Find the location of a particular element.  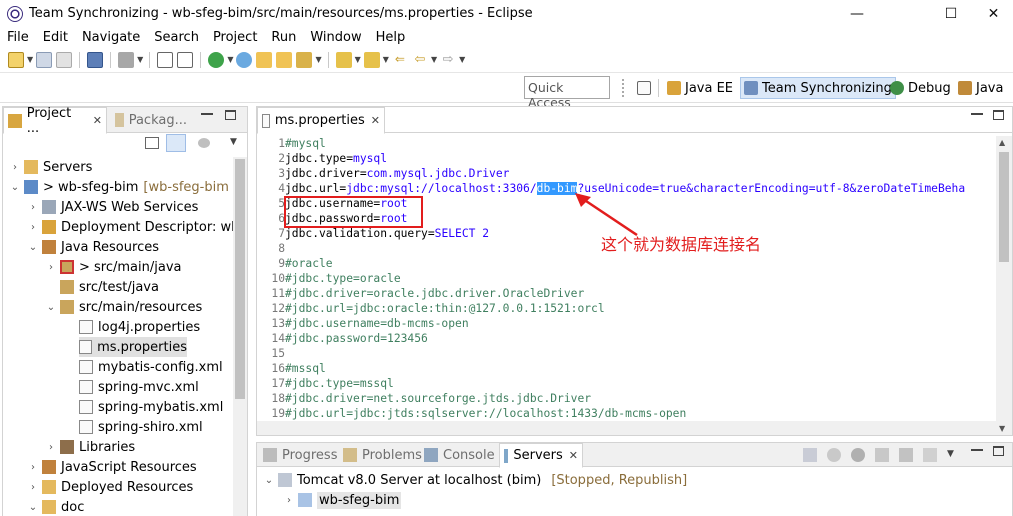

menu-window: Window is located at coordinates (335, 37).